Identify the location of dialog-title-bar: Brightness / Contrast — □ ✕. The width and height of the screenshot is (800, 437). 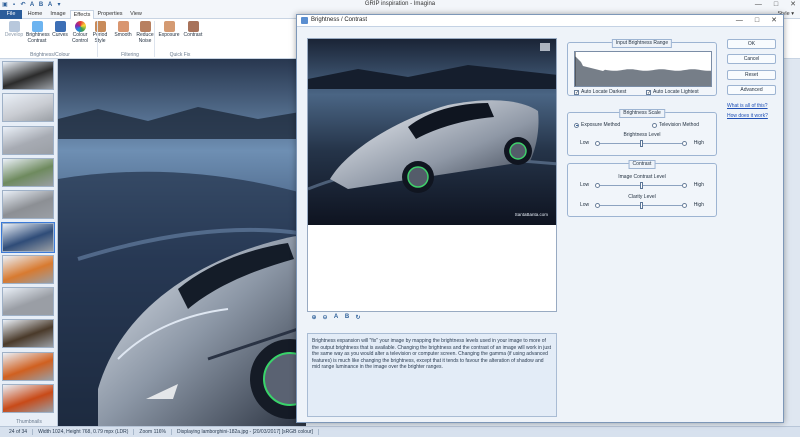
(540, 21).